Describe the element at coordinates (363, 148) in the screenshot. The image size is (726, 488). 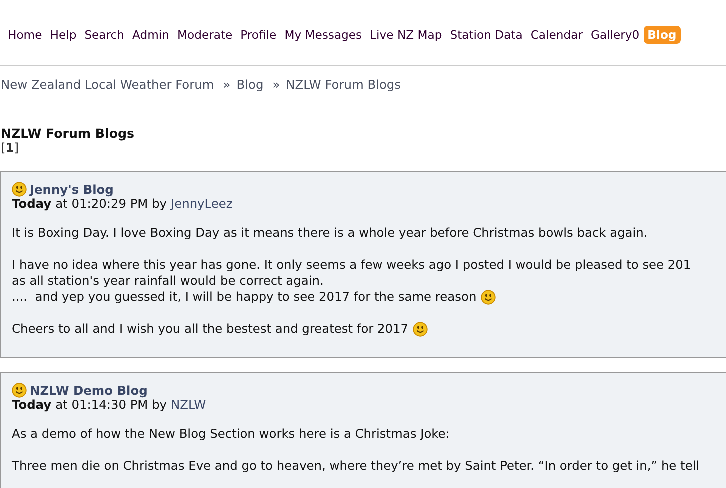
I see `page-numbers: [1]` at that location.